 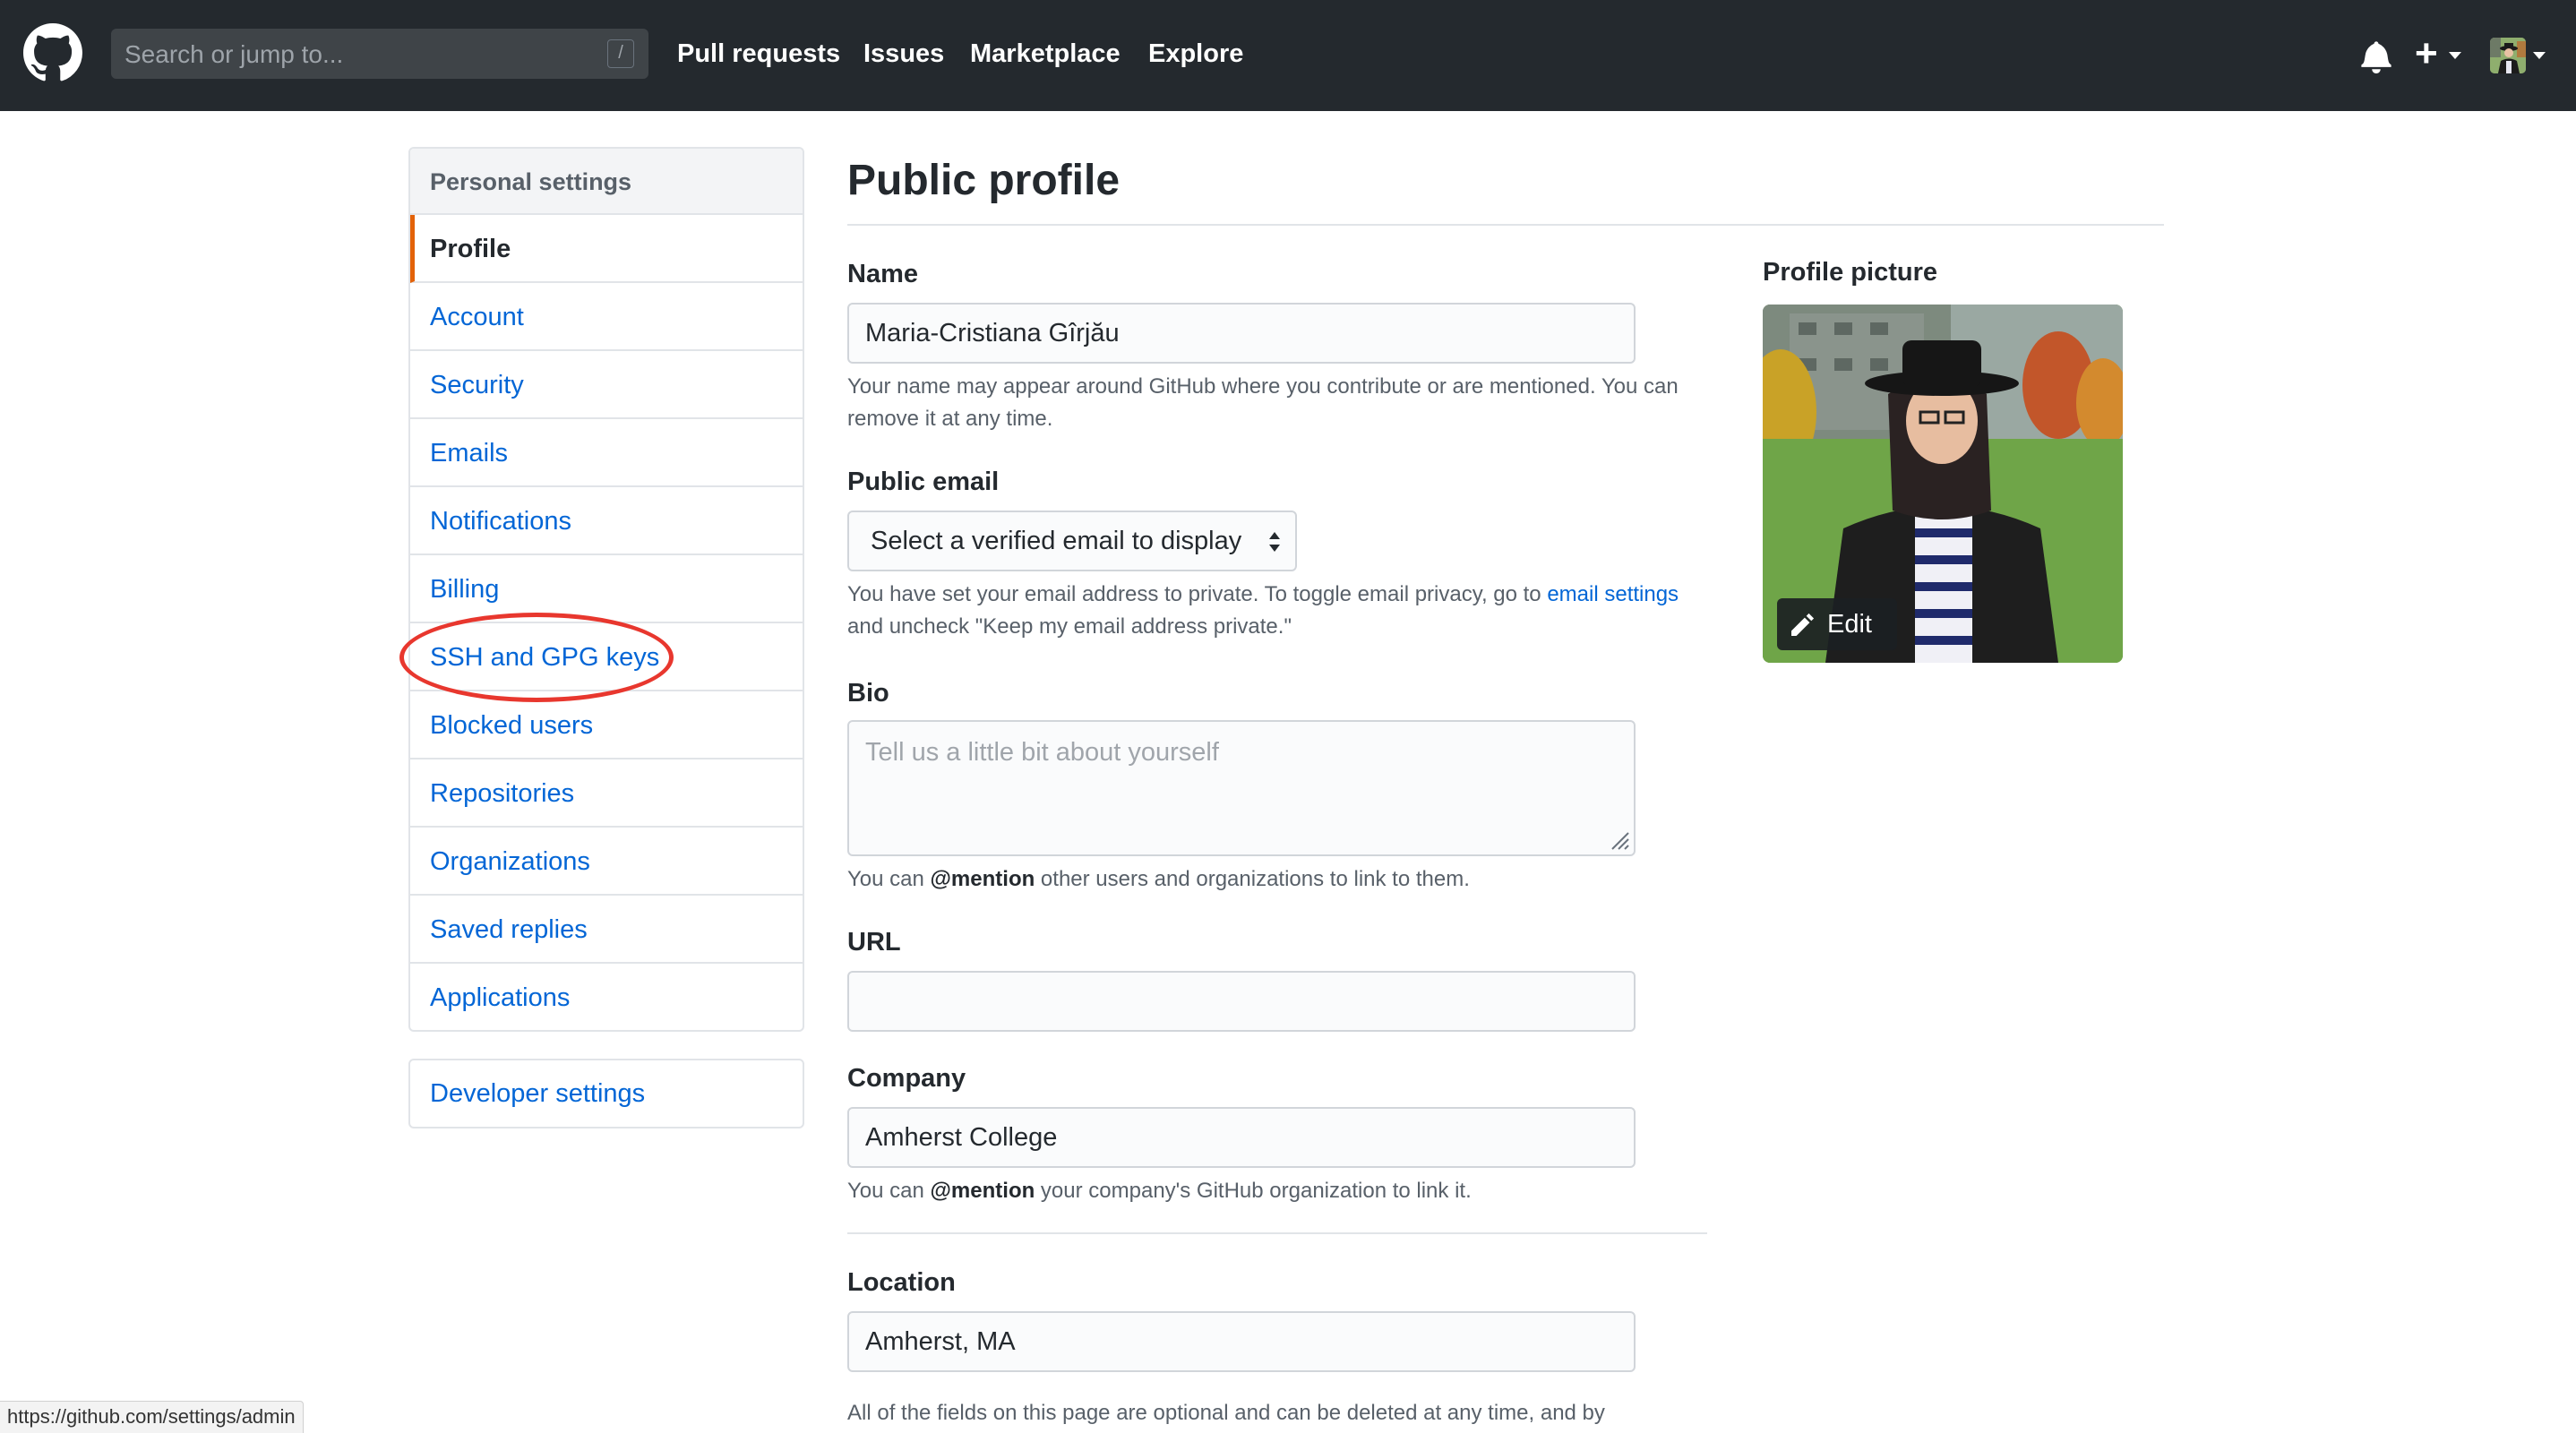 I want to click on url-label: URL, so click(x=874, y=942).